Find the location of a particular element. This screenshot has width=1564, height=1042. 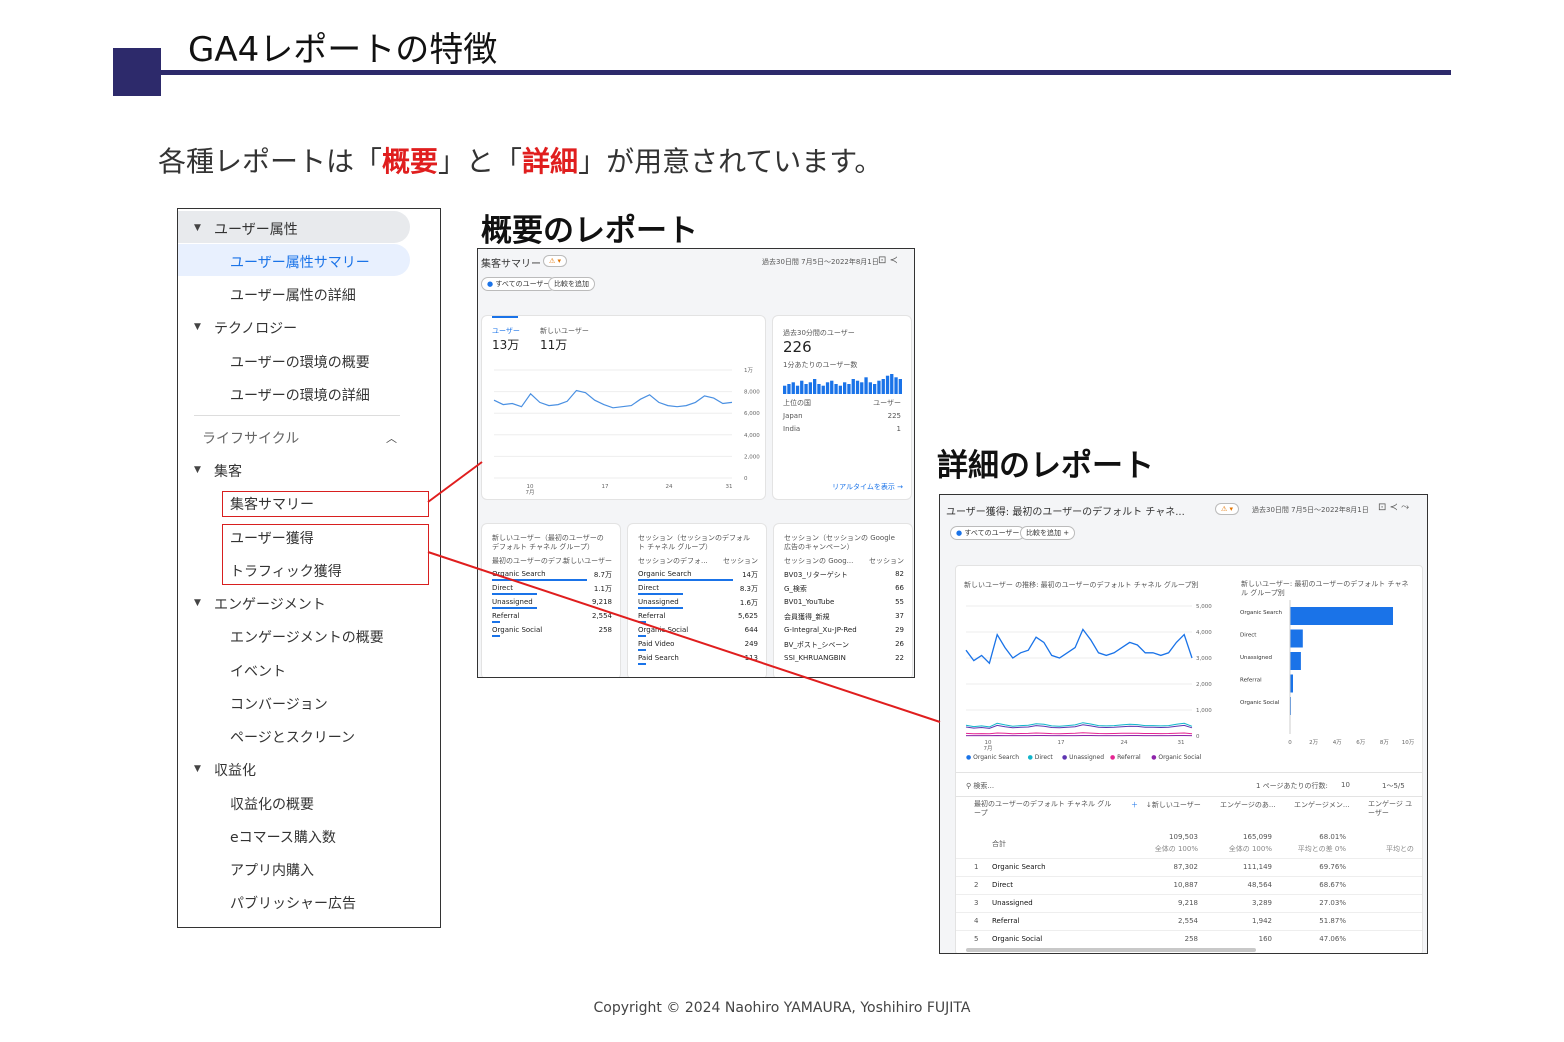

connector-to-detail is located at coordinates (684, 637).